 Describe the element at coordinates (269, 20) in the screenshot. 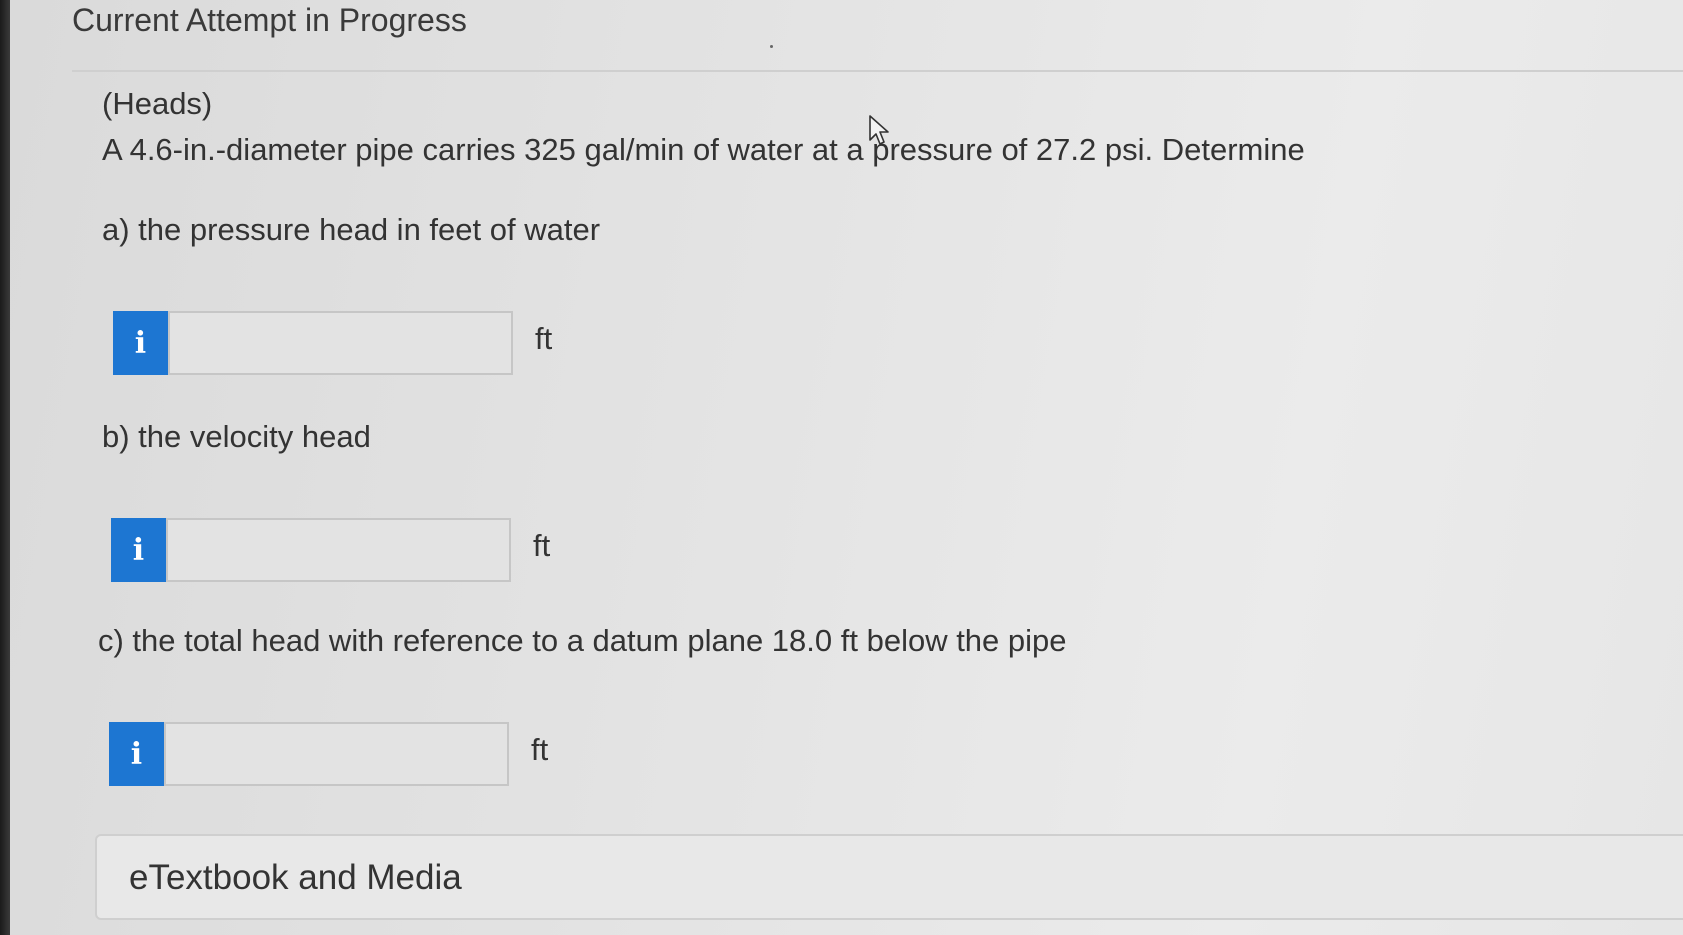

I see `page-title: Current Attempt in Progress` at that location.